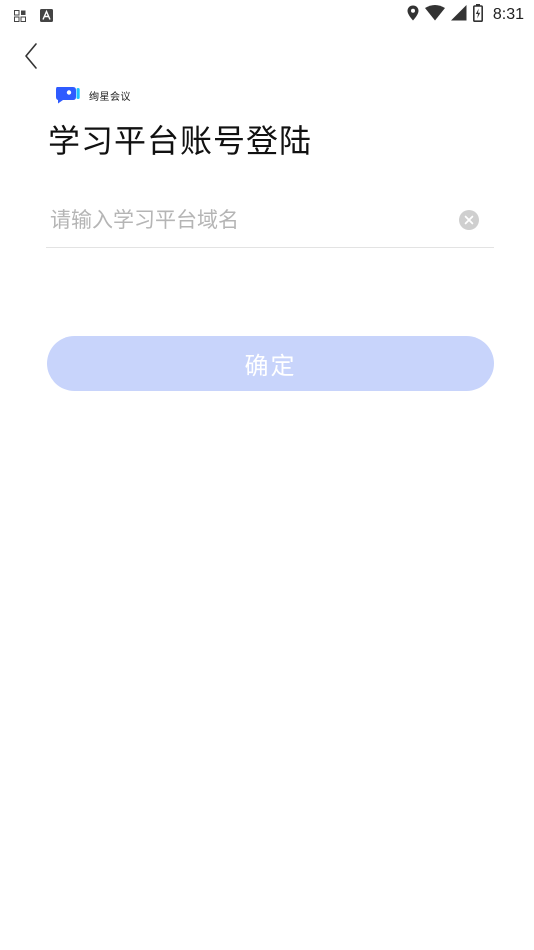  What do you see at coordinates (180, 141) in the screenshot?
I see `page-title: 学习平台账号登陆` at bounding box center [180, 141].